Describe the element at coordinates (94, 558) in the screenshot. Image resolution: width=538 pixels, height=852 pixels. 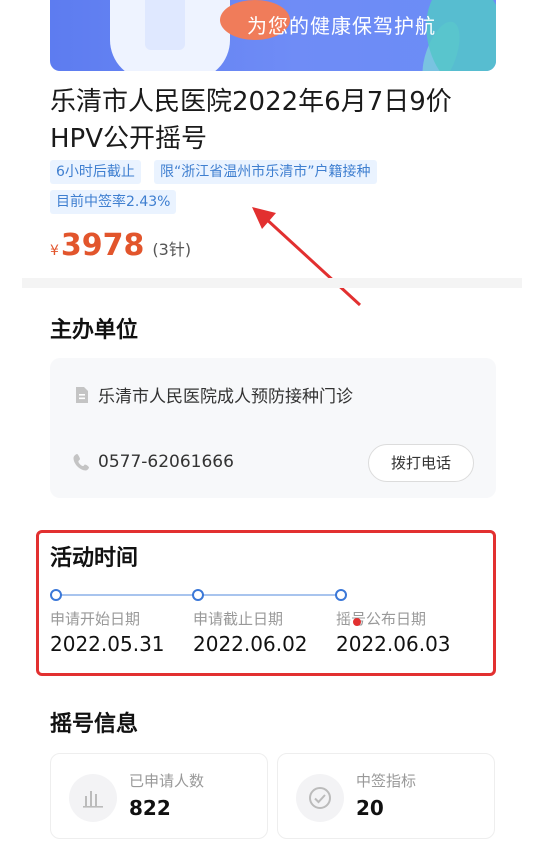
I see `schedule-section-title: 活动时间` at that location.